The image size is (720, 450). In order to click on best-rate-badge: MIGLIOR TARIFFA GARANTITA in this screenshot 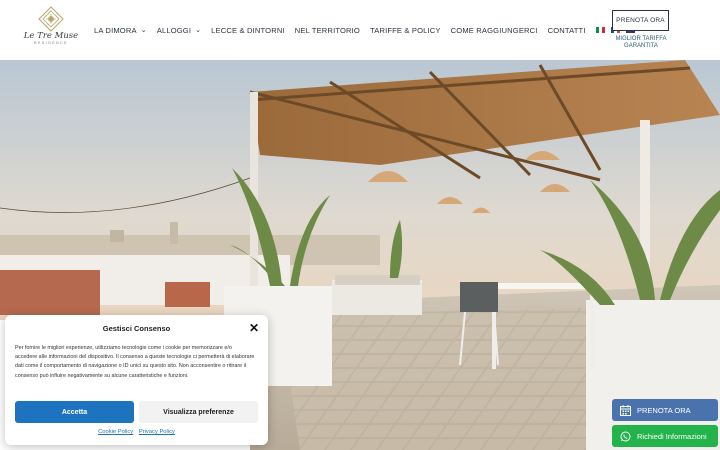, I will do `click(641, 43)`.